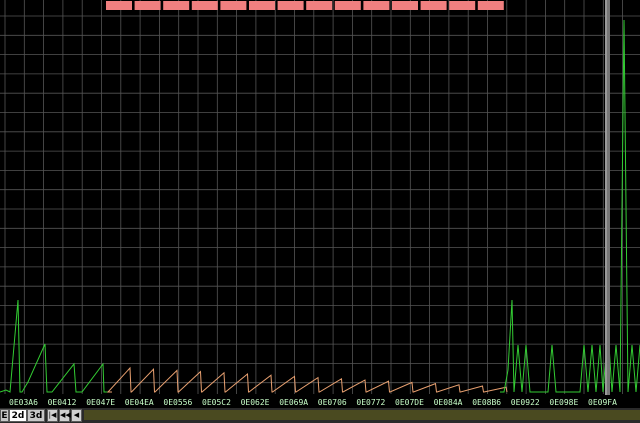 This screenshot has height=423, width=640. What do you see at coordinates (4, 415) in the screenshot?
I see `tab-e: E` at bounding box center [4, 415].